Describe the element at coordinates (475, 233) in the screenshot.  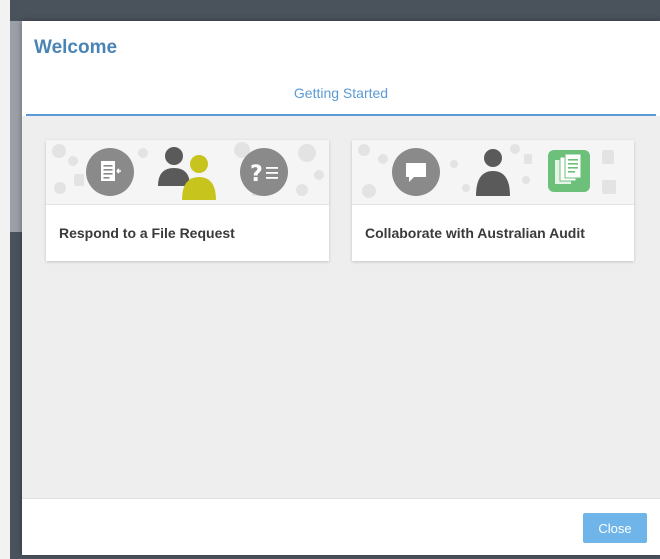
I see `card-label: Collaborate with Australian Audit` at that location.